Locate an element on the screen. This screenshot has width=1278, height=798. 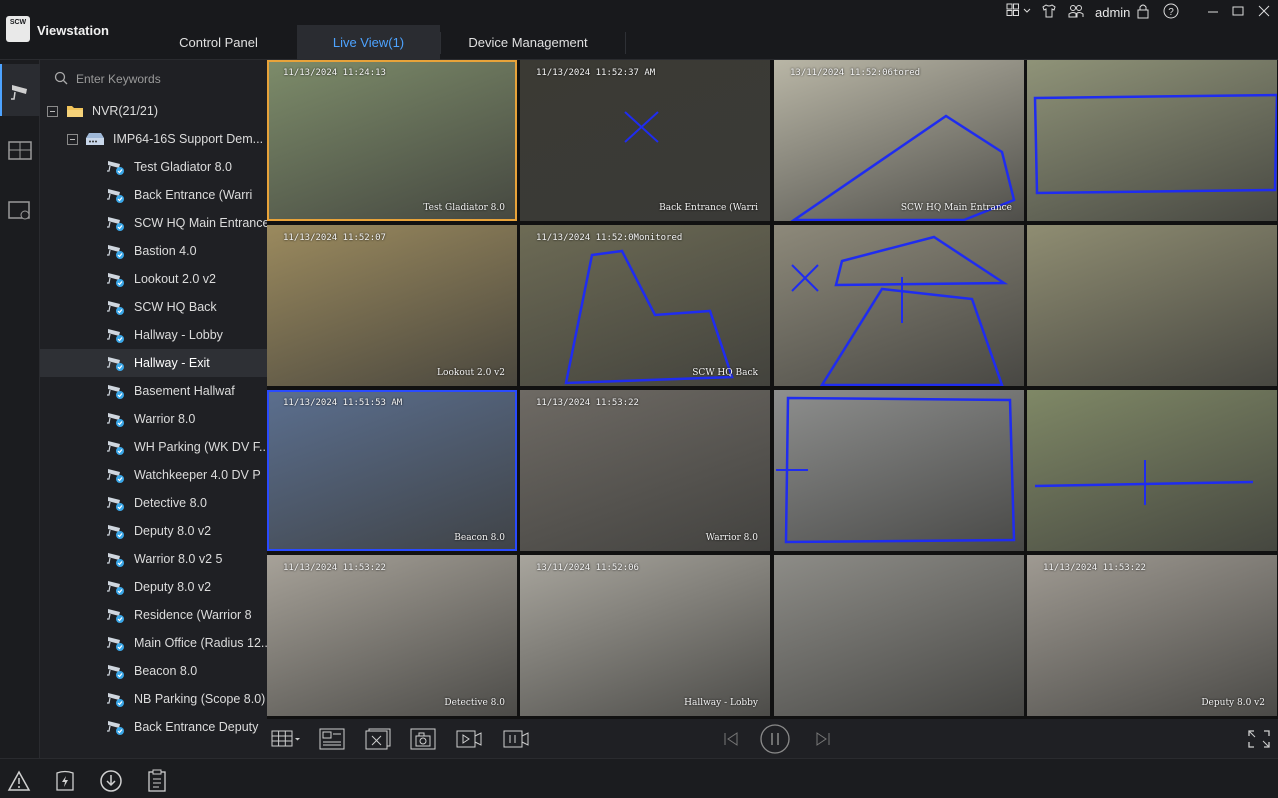
search-input is located at coordinates (166, 79).